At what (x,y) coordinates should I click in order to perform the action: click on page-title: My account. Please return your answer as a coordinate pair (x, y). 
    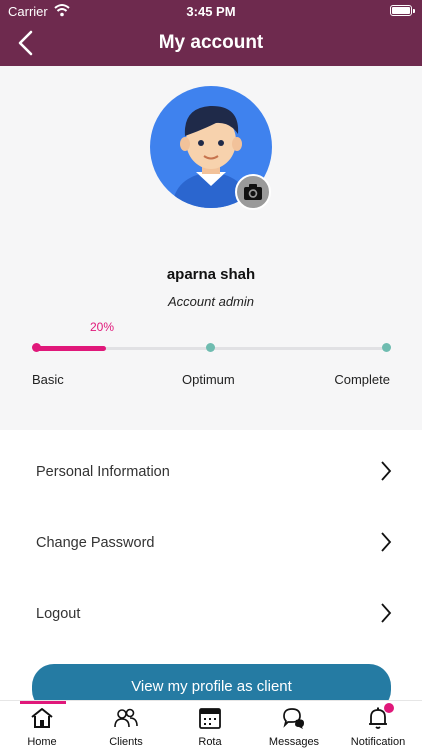
    Looking at the image, I should click on (211, 42).